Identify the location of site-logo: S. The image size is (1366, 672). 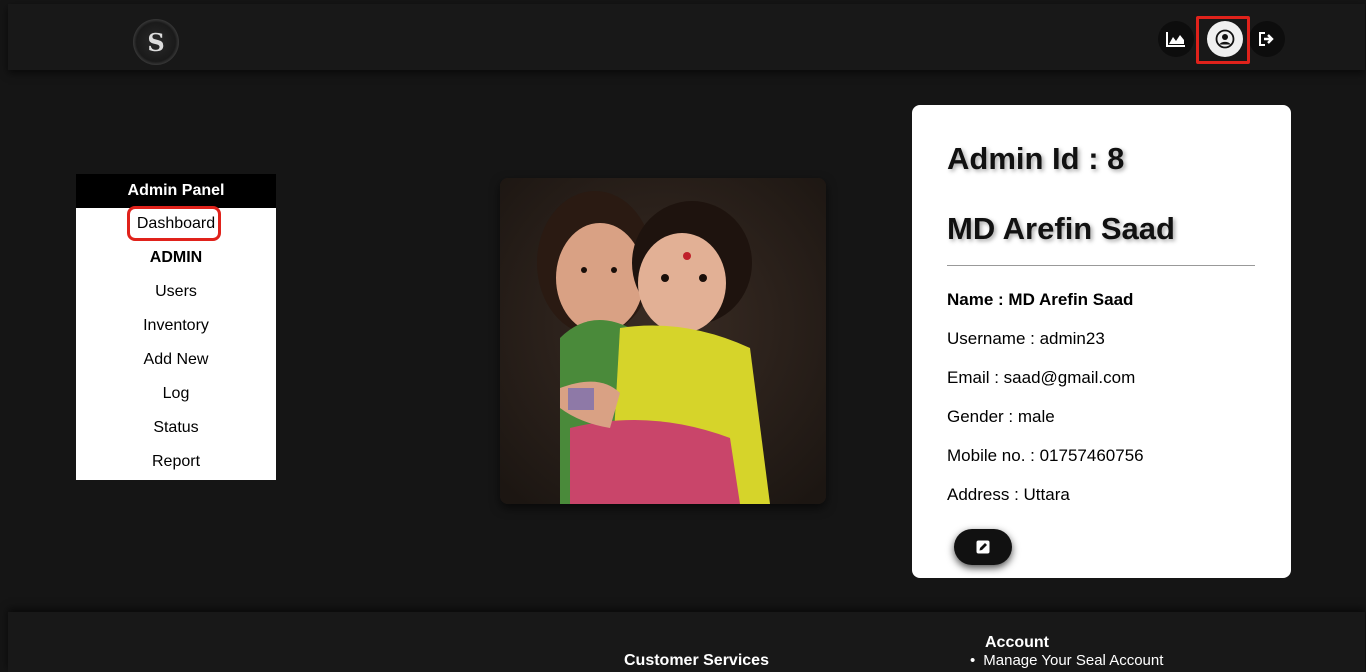
(156, 42).